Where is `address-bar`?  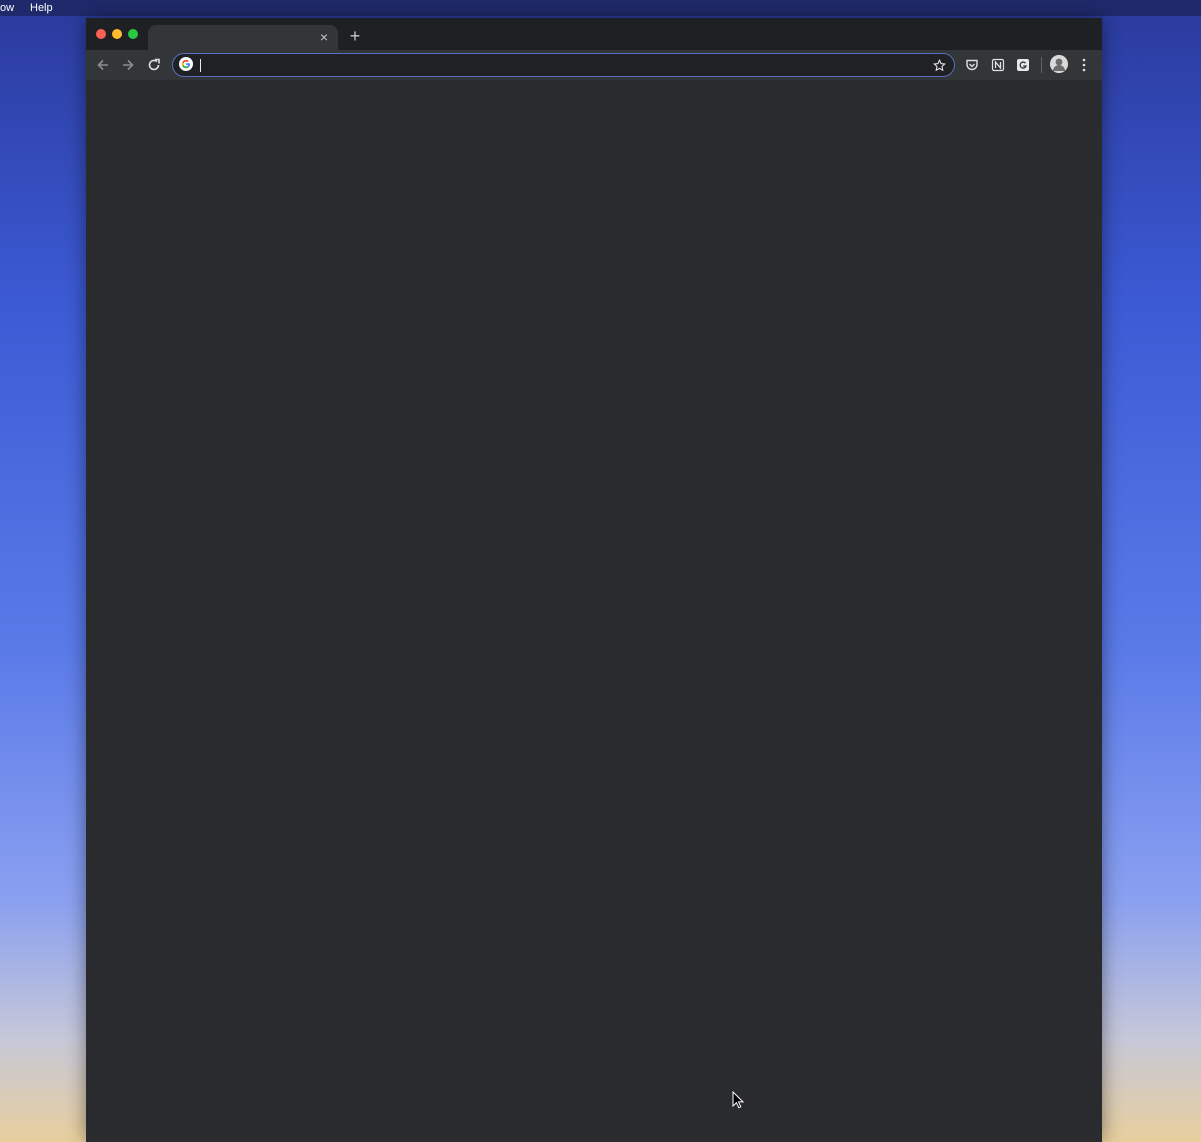 address-bar is located at coordinates (563, 65).